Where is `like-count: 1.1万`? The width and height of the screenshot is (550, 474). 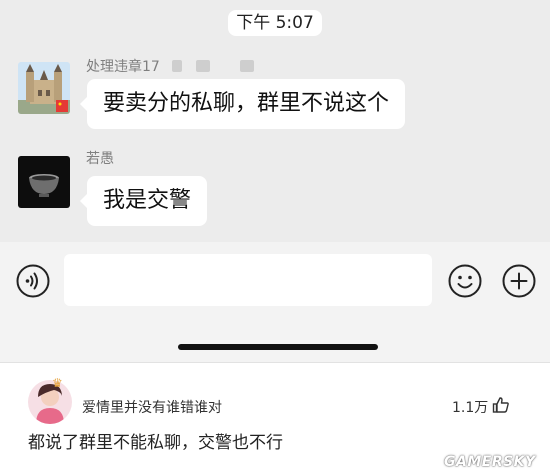
like-count: 1.1万 is located at coordinates (470, 408).